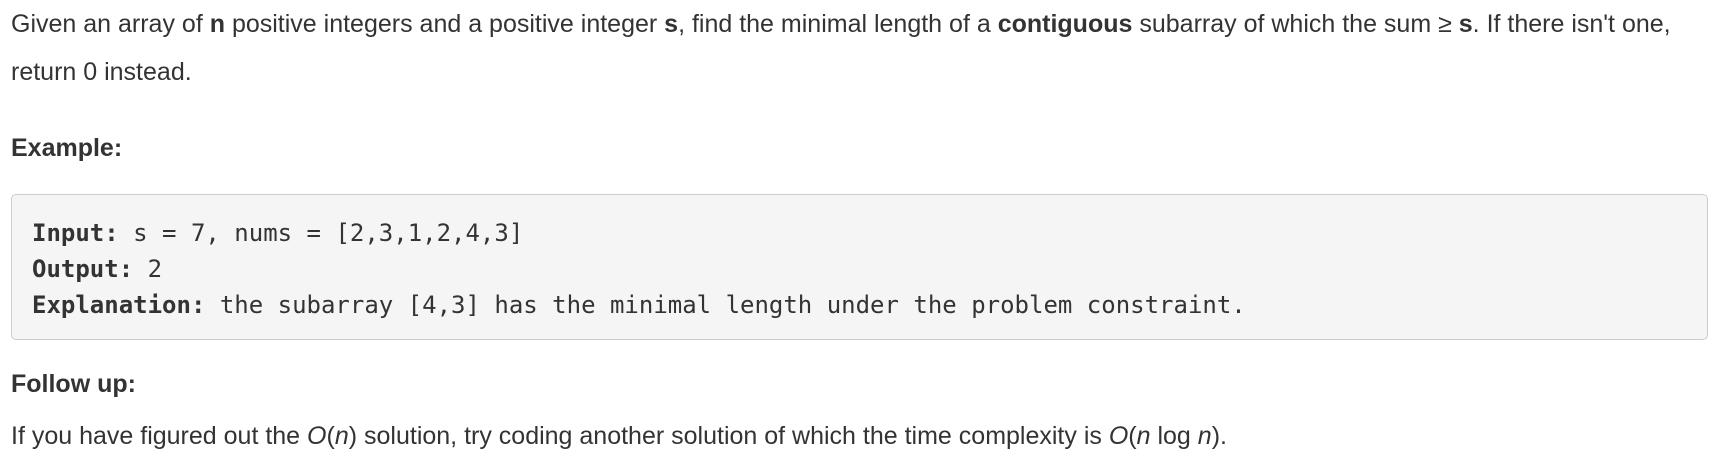 This screenshot has width=1714, height=474. What do you see at coordinates (321, 233) in the screenshot?
I see `input-value: s = 7, nums = [2,3,1,2,4,3]` at bounding box center [321, 233].